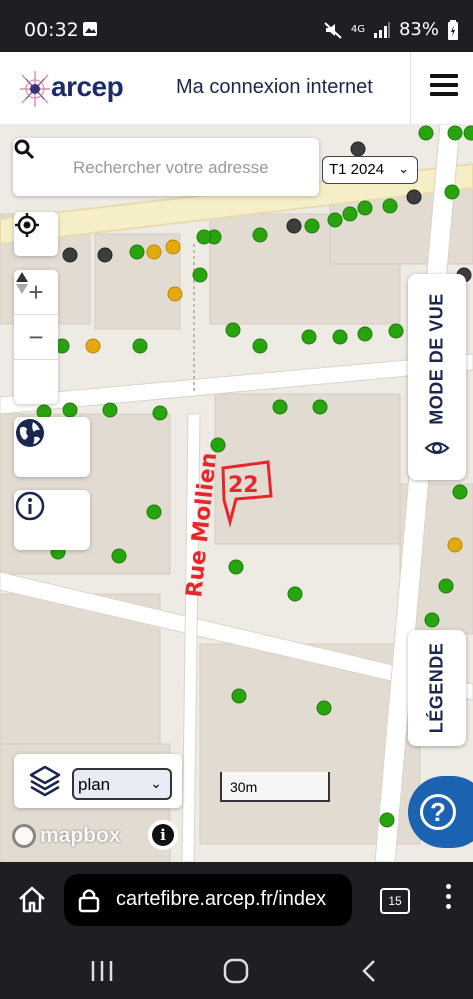 The height and width of the screenshot is (999, 473). Describe the element at coordinates (357, 169) in the screenshot. I see `period-select-value: T1 2024` at that location.